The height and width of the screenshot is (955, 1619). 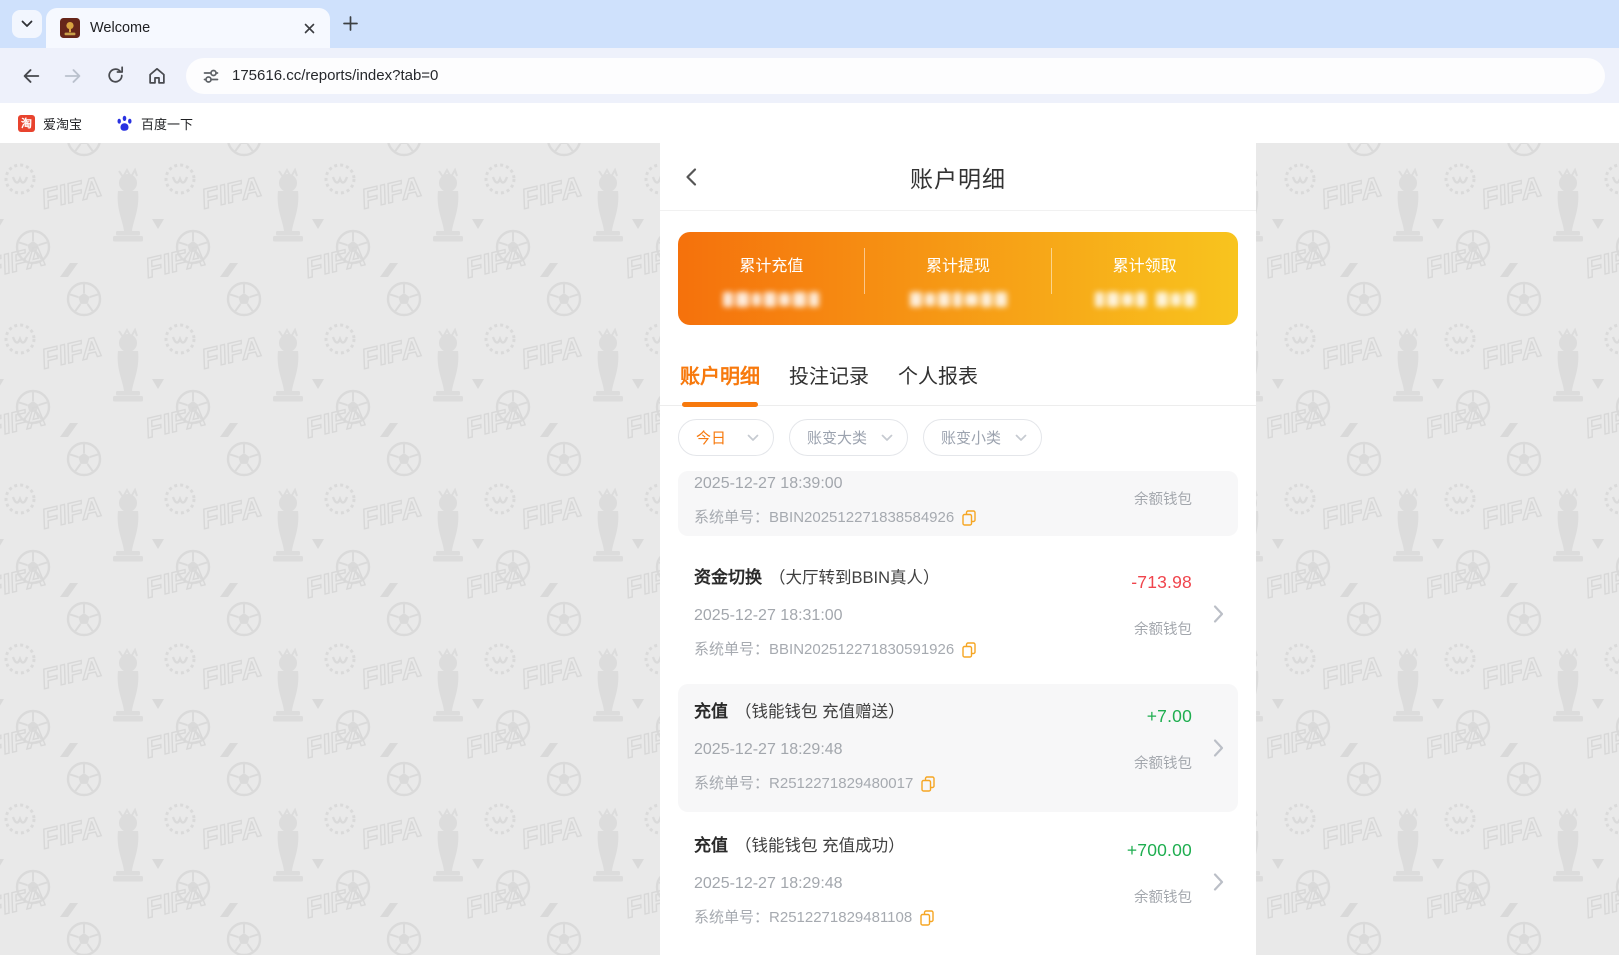 I want to click on order-number-line: 系统单号： BBIN202512271838584926, so click(x=956, y=518).